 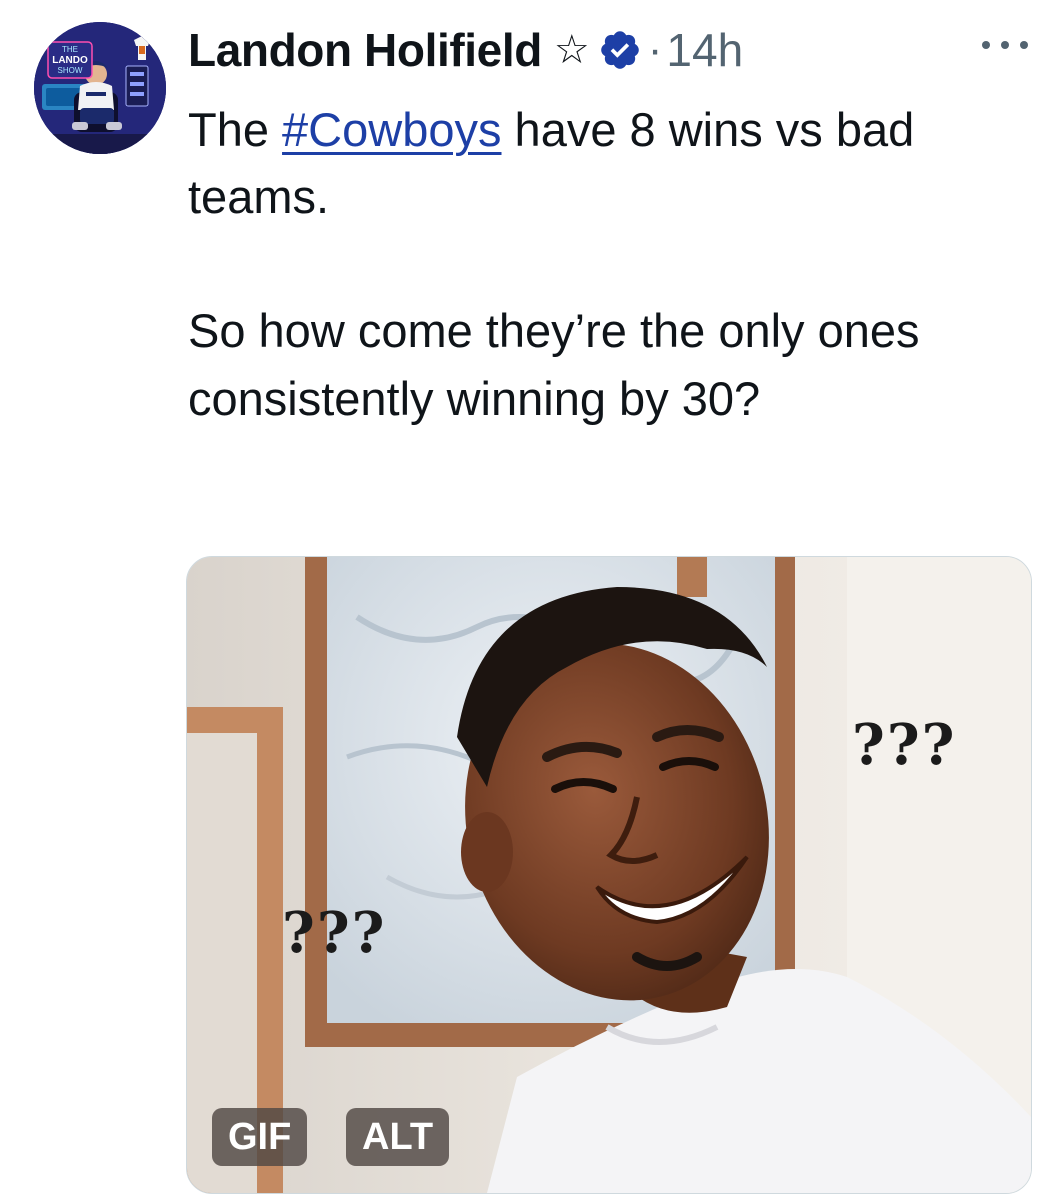 What do you see at coordinates (70, 49) in the screenshot?
I see `avatar-sign-line1: THE` at bounding box center [70, 49].